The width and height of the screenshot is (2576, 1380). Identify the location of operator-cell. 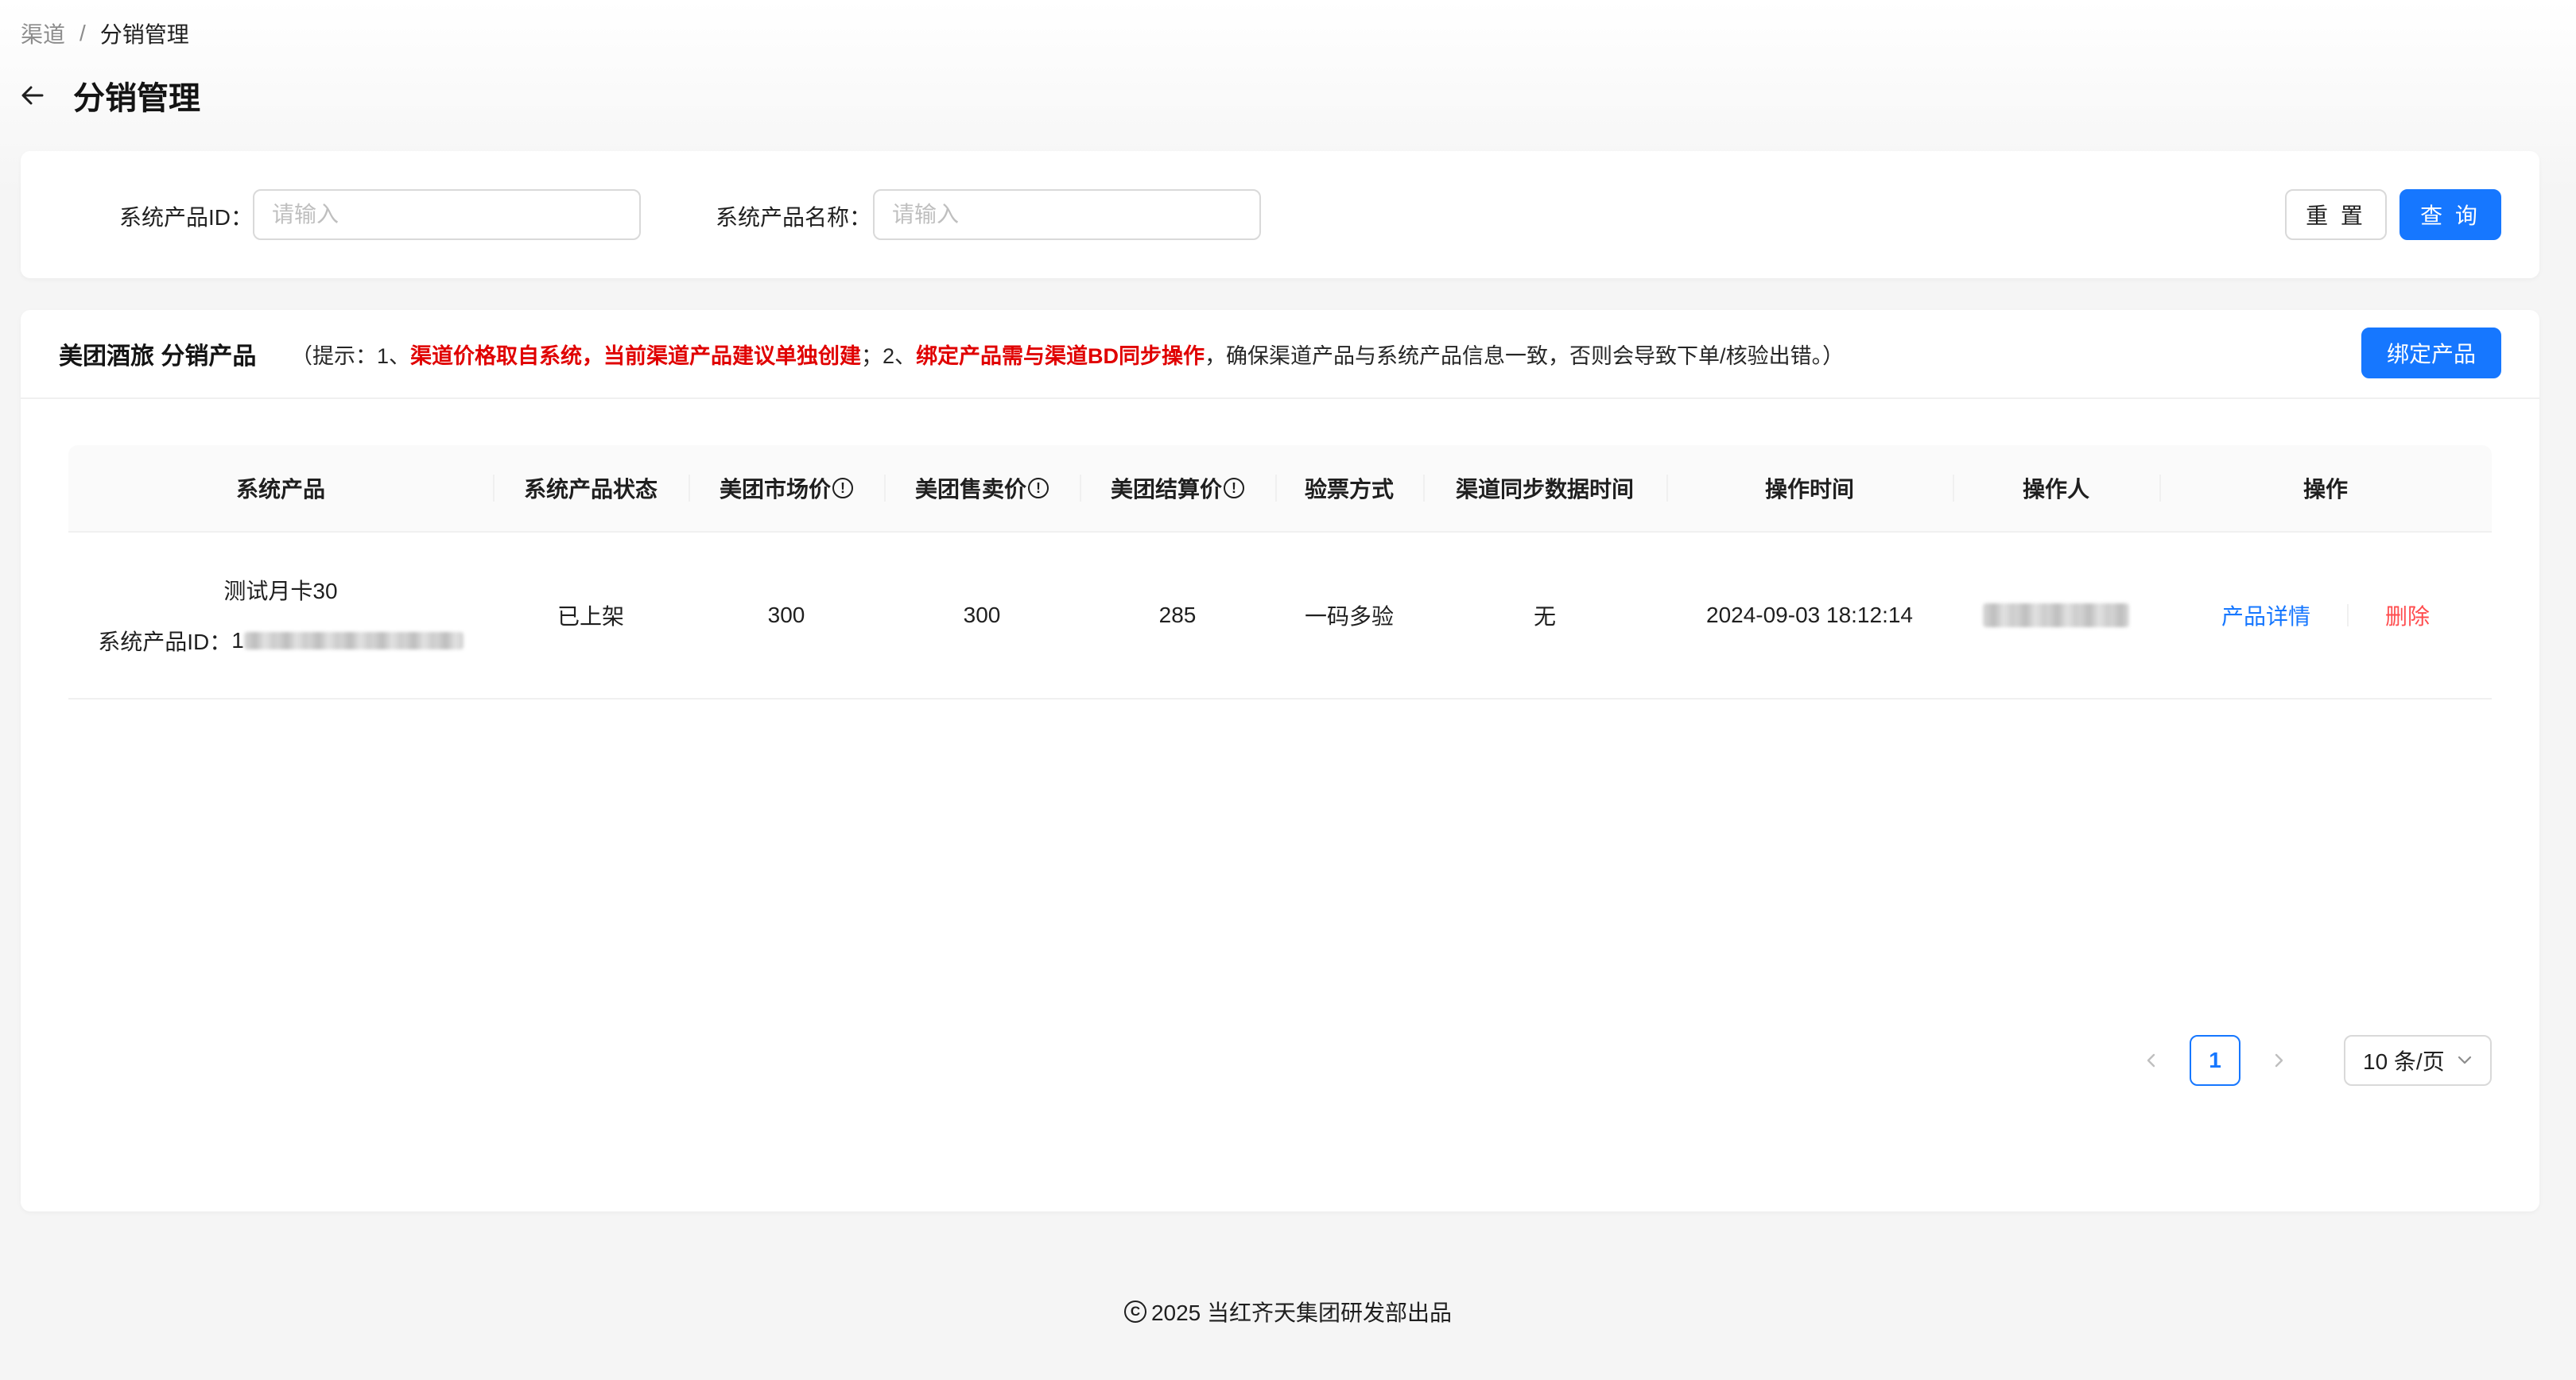
(2056, 616).